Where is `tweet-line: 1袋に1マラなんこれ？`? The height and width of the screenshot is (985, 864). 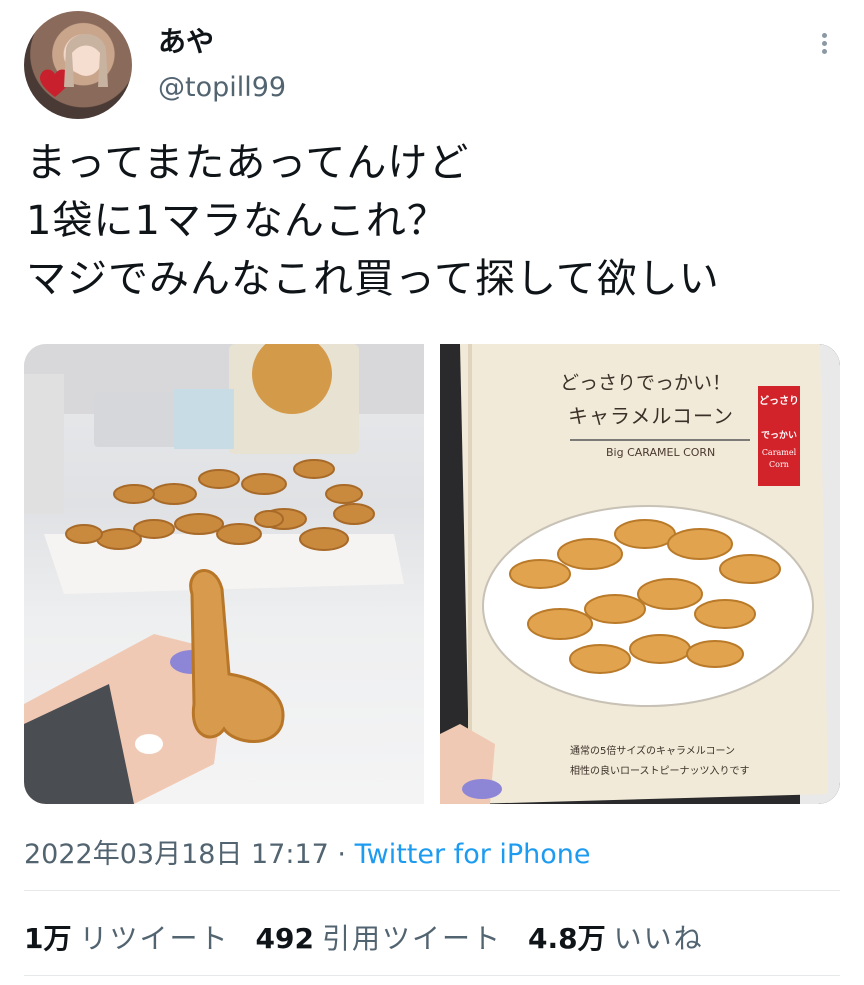 tweet-line: 1袋に1マラなんこれ？ is located at coordinates (237, 221).